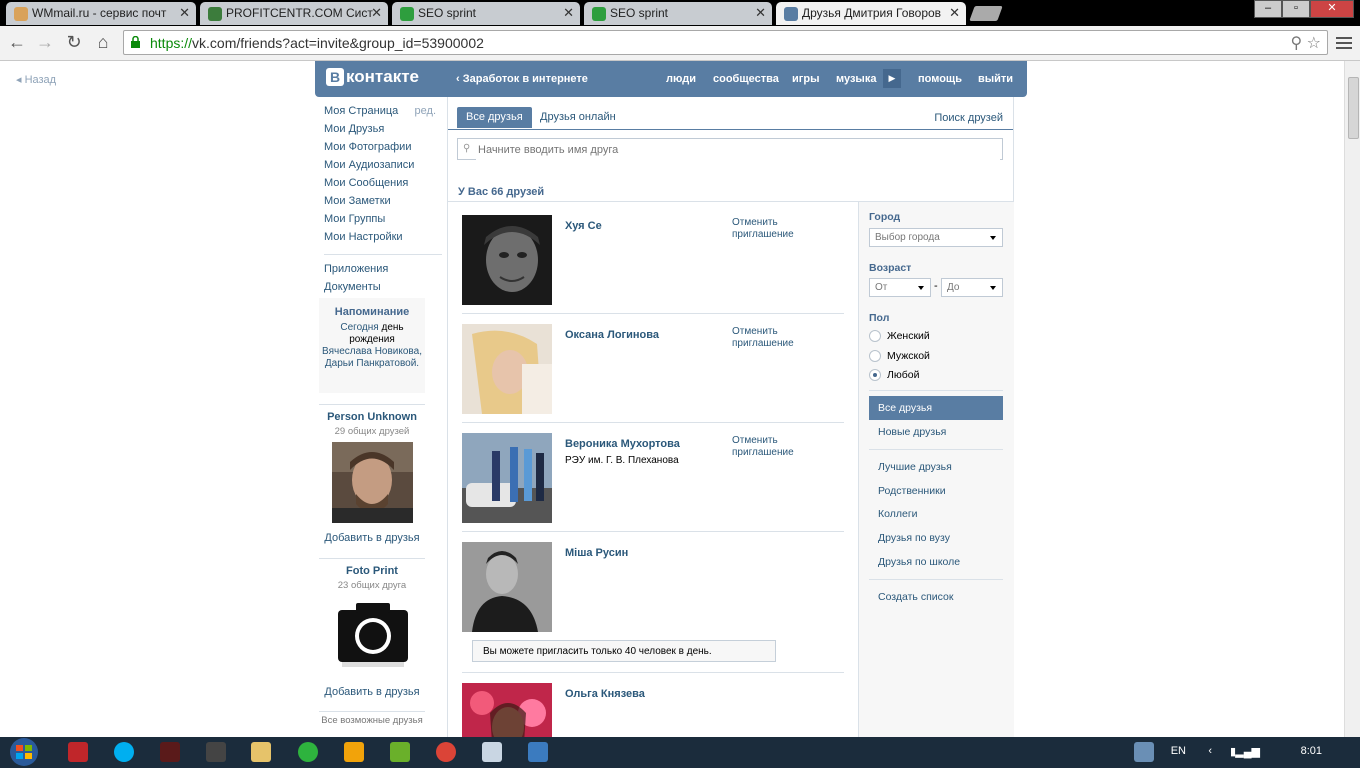 The width and height of the screenshot is (1360, 768). What do you see at coordinates (578, 117) in the screenshot?
I see `tab-friends-online: Друзья онлайн` at bounding box center [578, 117].